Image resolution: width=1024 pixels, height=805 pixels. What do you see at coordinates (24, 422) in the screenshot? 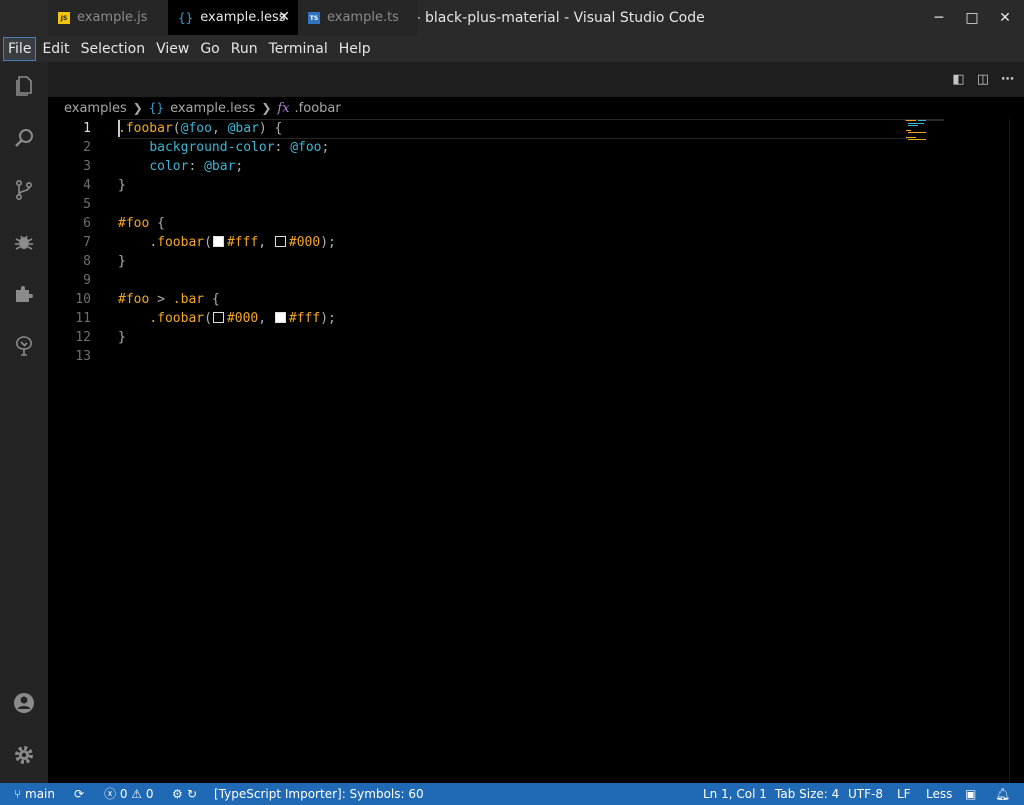
I see `activity-bar` at bounding box center [24, 422].